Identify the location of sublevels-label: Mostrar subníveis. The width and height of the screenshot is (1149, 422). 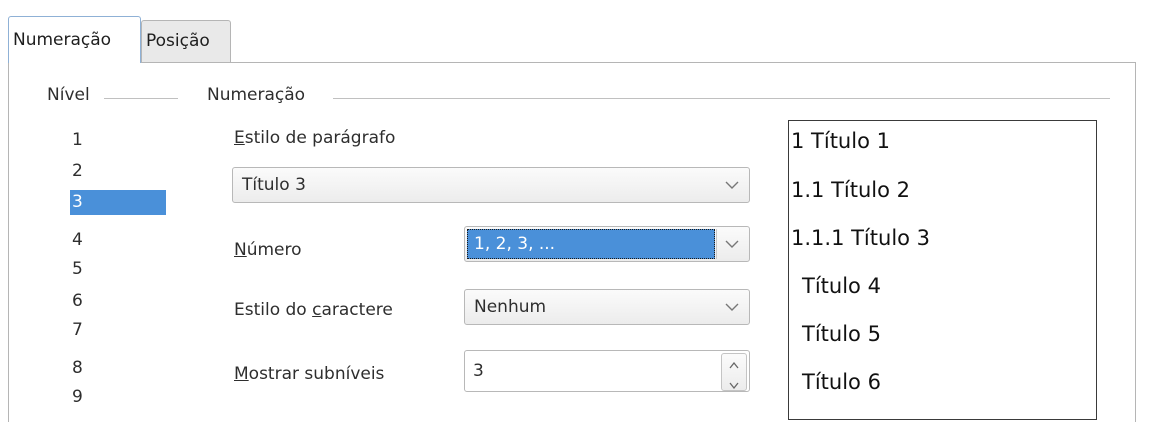
(309, 374).